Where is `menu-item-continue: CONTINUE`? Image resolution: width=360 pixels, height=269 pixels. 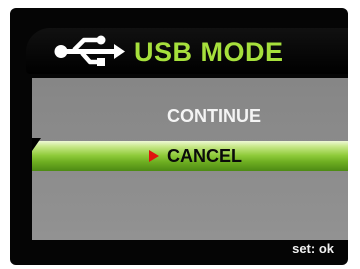
menu-item-continue: CONTINUE is located at coordinates (214, 116).